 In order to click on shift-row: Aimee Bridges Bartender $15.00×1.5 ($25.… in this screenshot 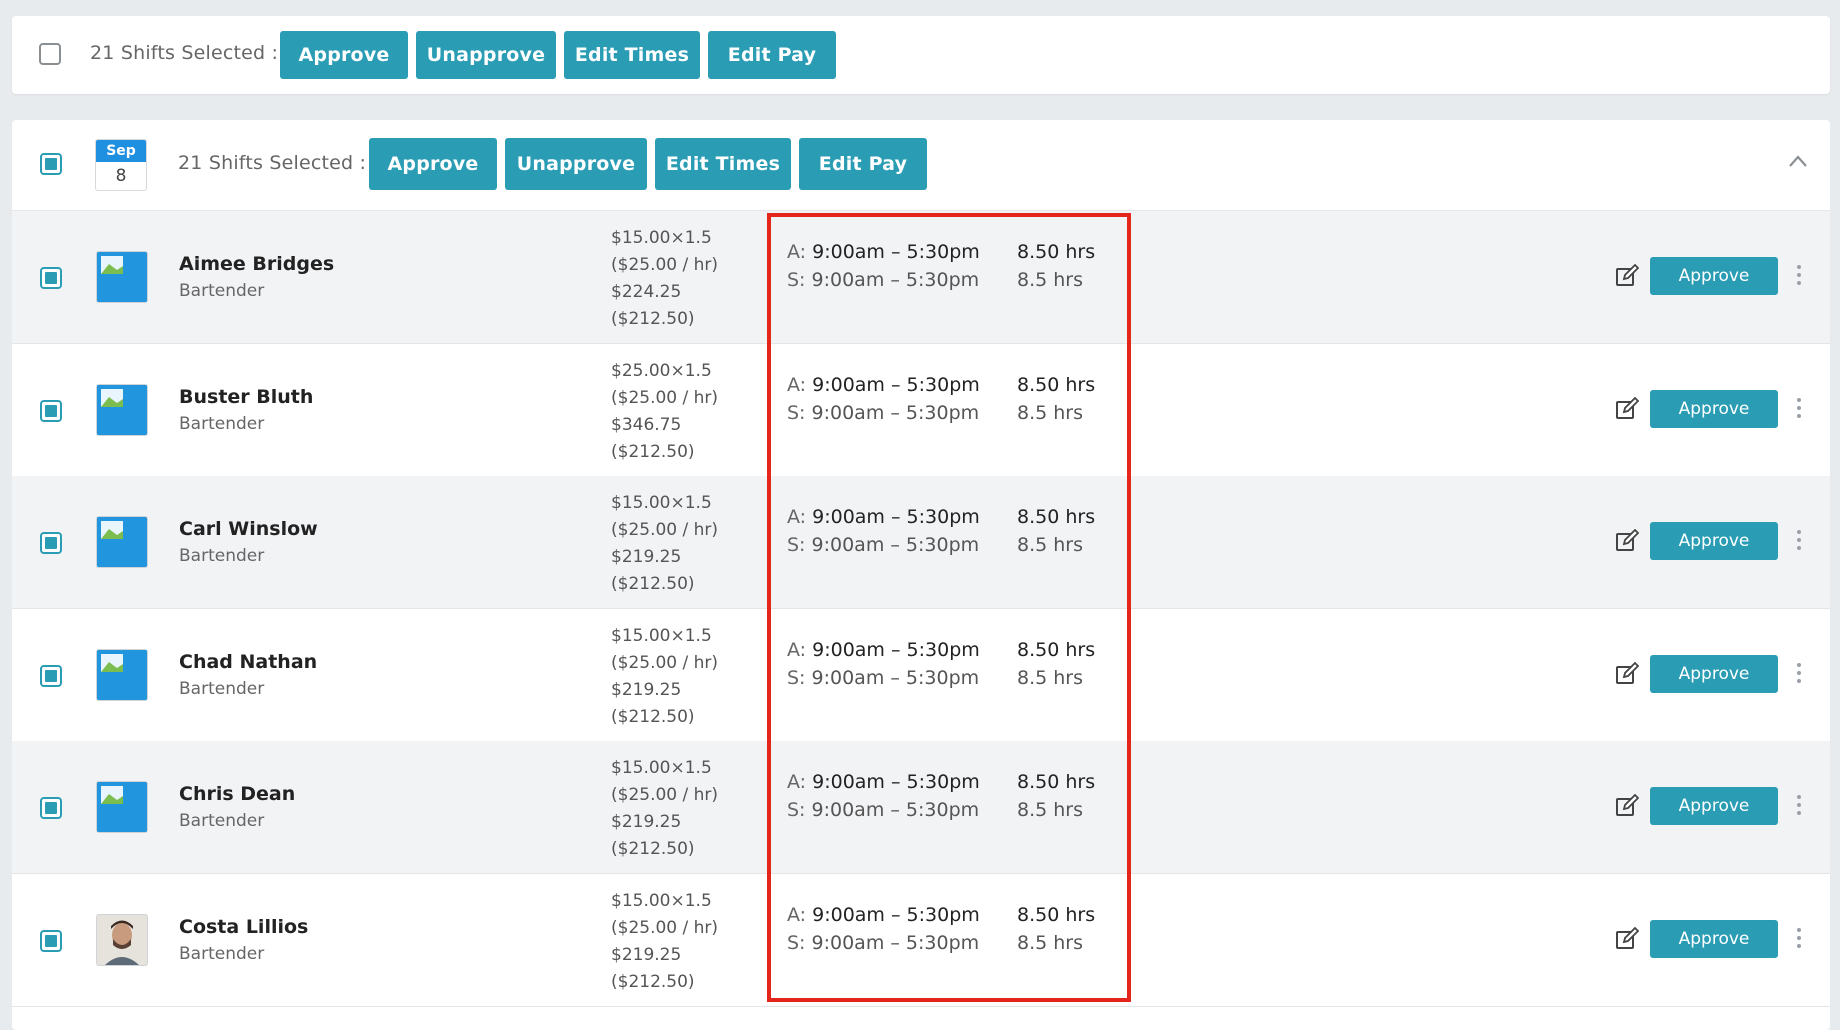, I will do `click(921, 277)`.